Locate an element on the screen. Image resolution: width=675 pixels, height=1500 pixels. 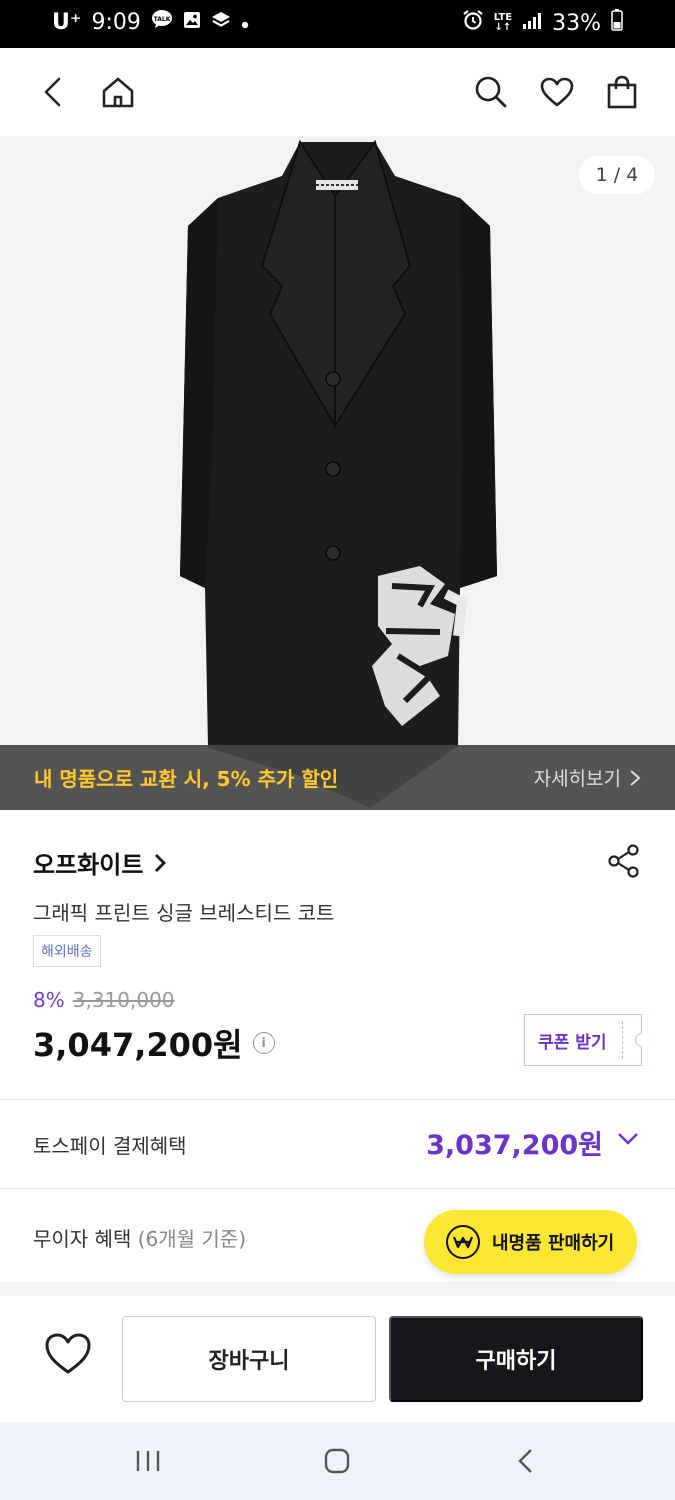
promo-text: 내 명품으로 교환 시, 5% 추가 할인 is located at coordinates (186, 779).